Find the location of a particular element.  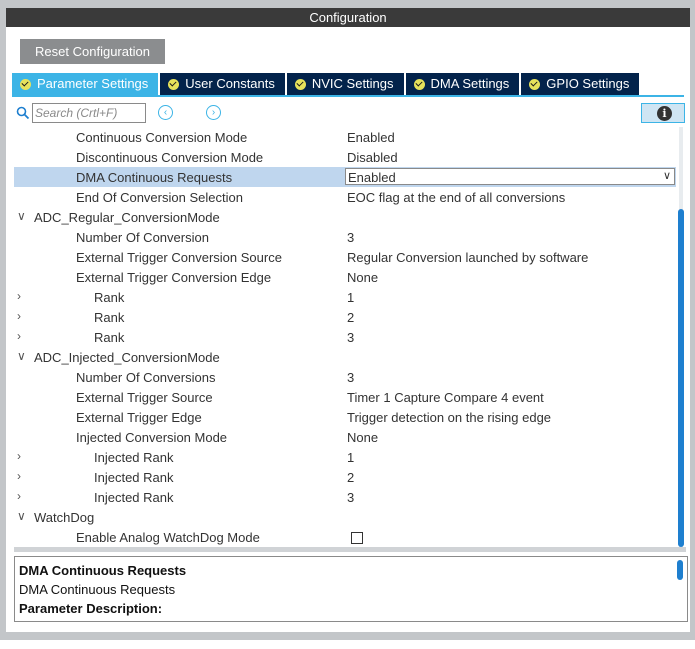

group-row: ∨ ADC_Regular_ConversionMode is located at coordinates (345, 217).